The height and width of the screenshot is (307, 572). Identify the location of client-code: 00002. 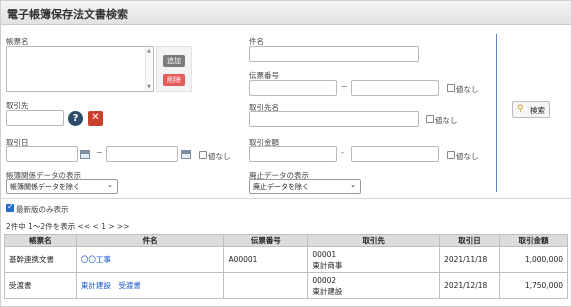
(324, 280).